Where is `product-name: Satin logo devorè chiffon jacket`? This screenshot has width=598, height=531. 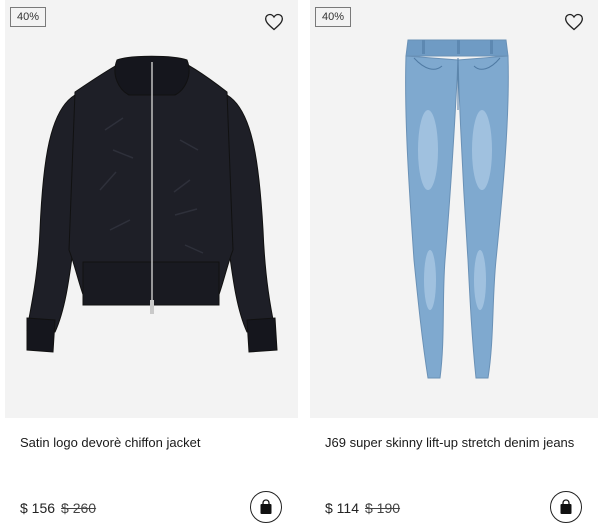
product-name: Satin logo devorè chiffon jacket is located at coordinates (151, 442).